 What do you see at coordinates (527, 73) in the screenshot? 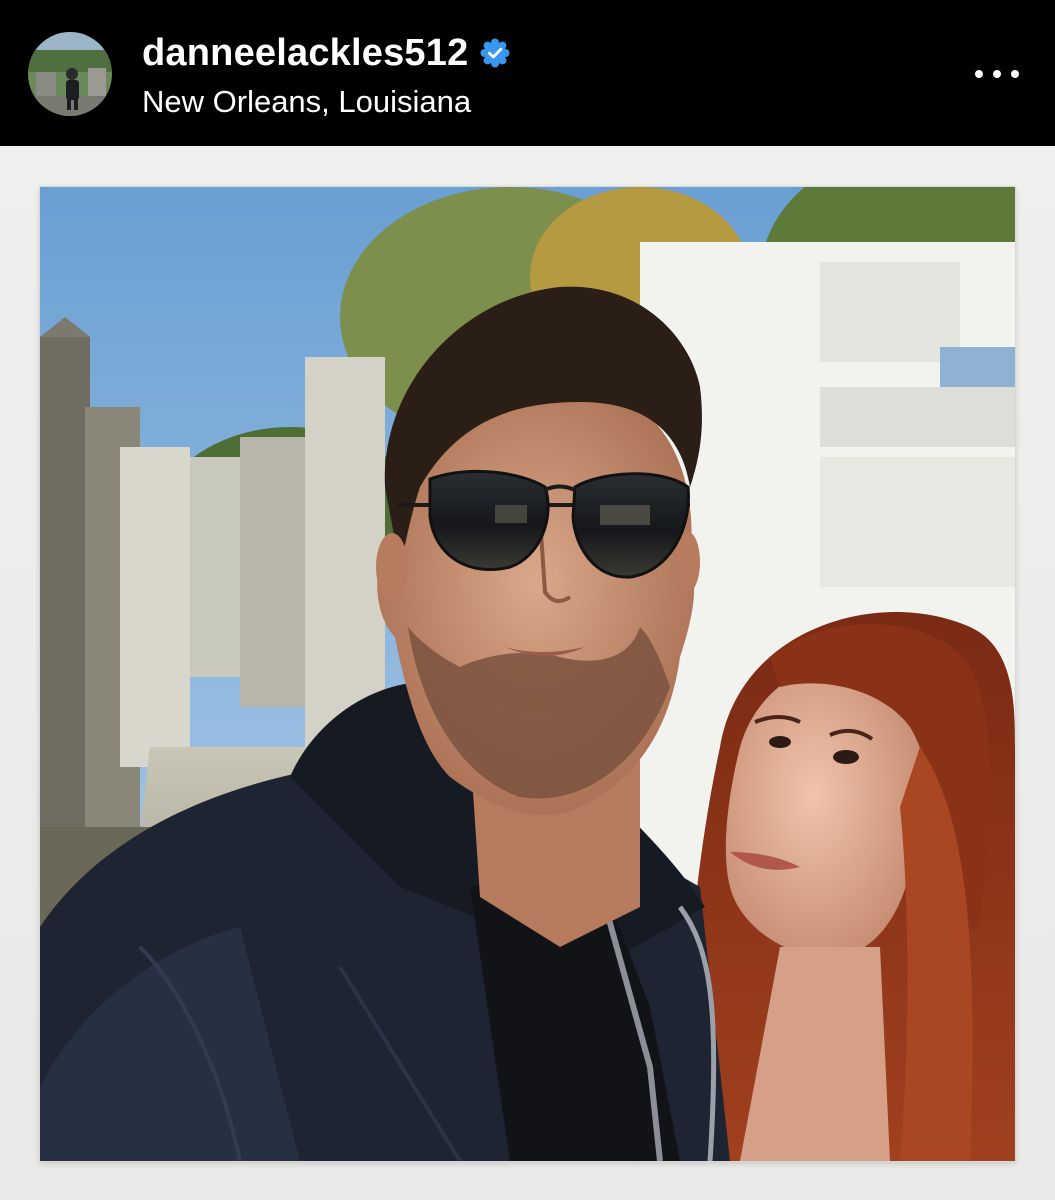
I see `post-header: danneelackles512 New Orleans, Louisiana` at bounding box center [527, 73].